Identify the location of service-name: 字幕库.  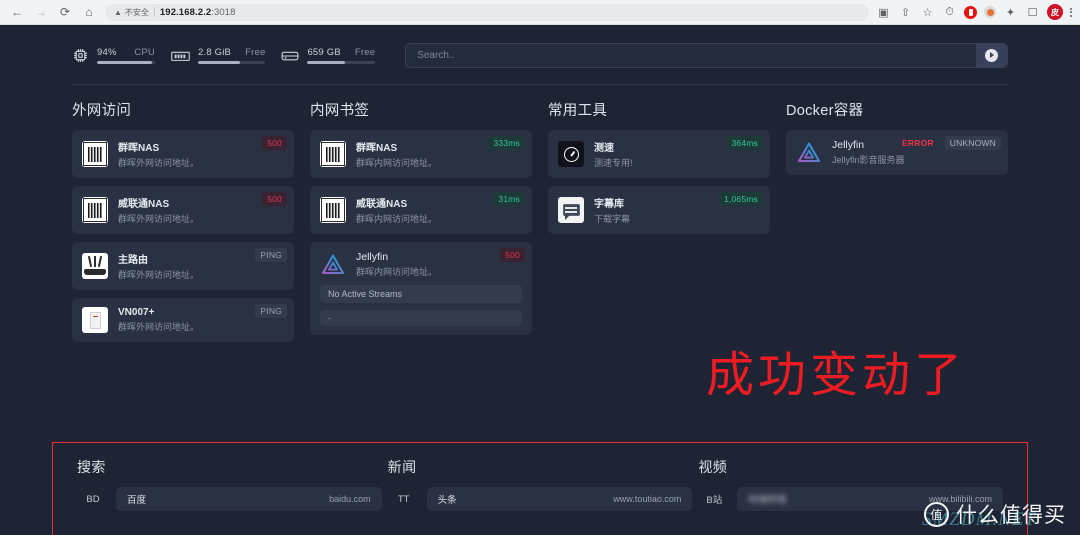
(609, 204).